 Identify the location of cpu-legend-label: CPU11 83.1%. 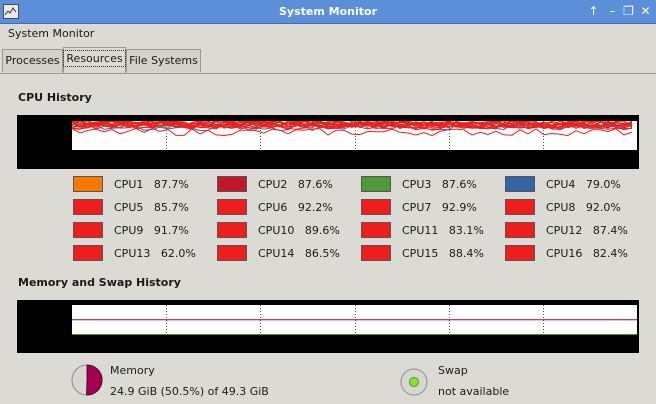
(443, 230).